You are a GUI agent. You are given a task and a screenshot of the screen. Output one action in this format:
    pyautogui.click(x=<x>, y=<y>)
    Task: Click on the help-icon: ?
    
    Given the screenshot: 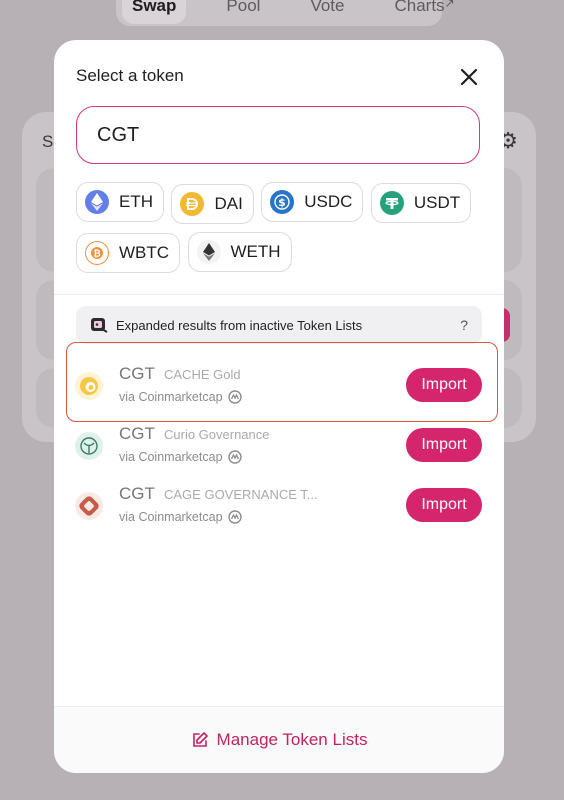 What is the action you would take?
    pyautogui.click(x=464, y=325)
    